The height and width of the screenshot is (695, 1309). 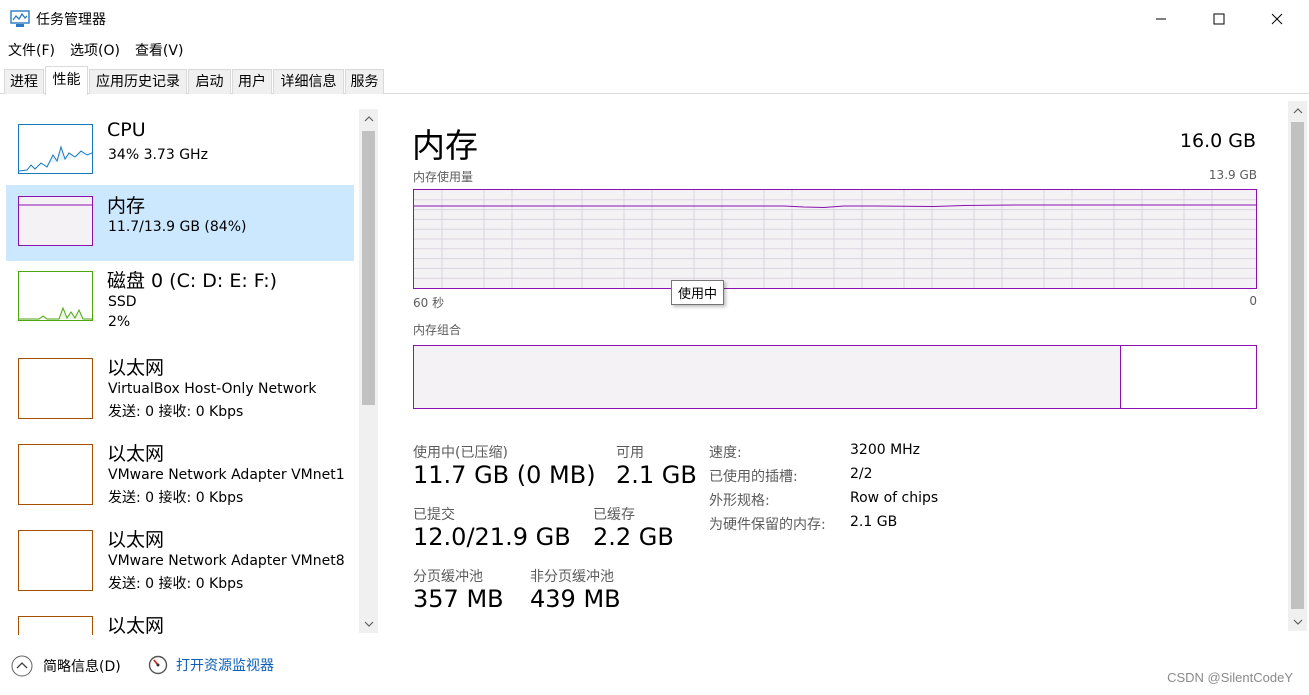 What do you see at coordinates (364, 81) in the screenshot?
I see `tab-services: 服务` at bounding box center [364, 81].